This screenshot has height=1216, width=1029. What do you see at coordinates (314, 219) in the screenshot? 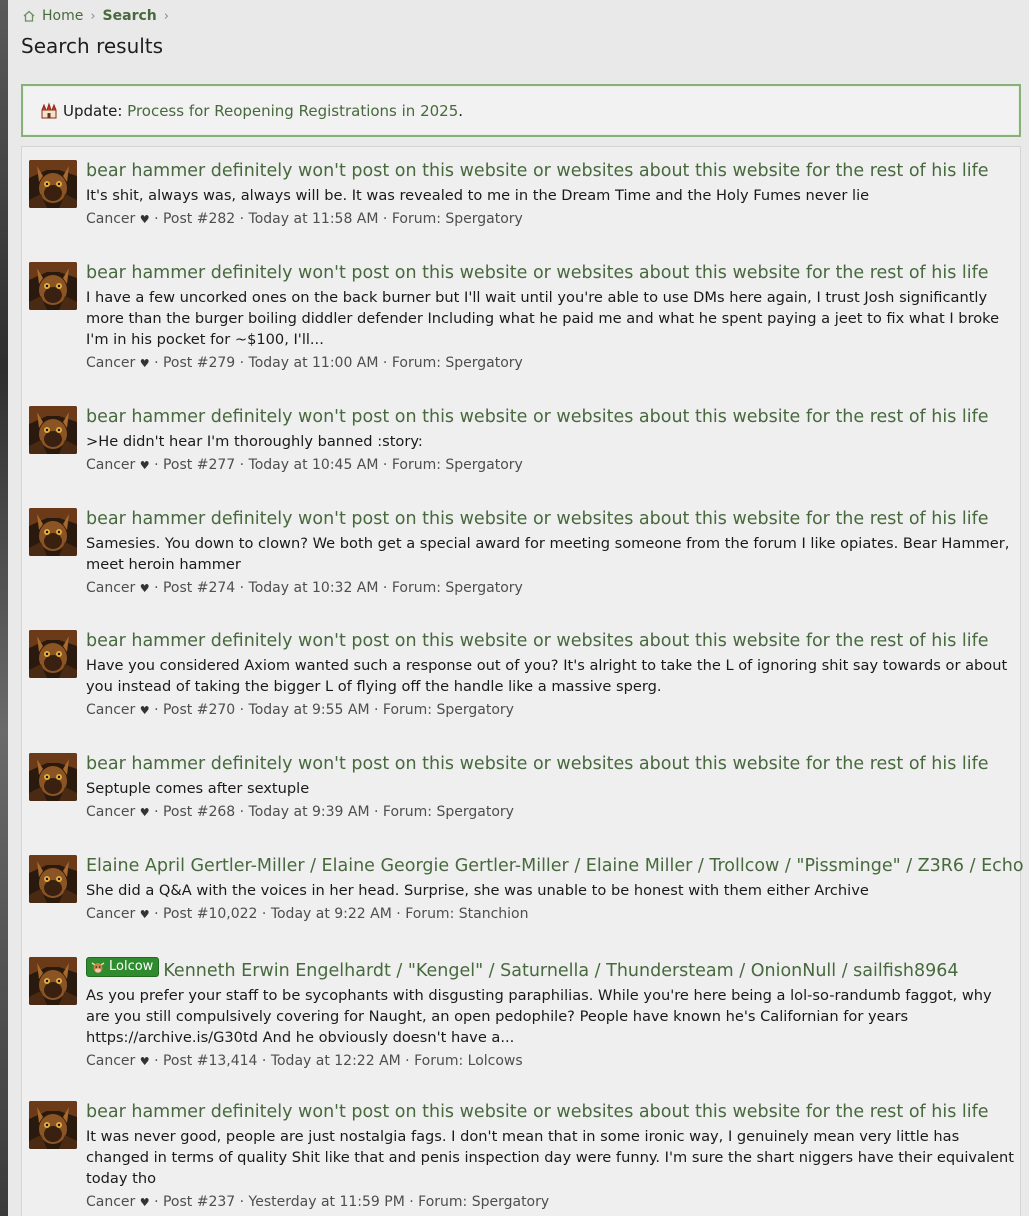
I see `post-time: Today at 11:58 AM` at bounding box center [314, 219].